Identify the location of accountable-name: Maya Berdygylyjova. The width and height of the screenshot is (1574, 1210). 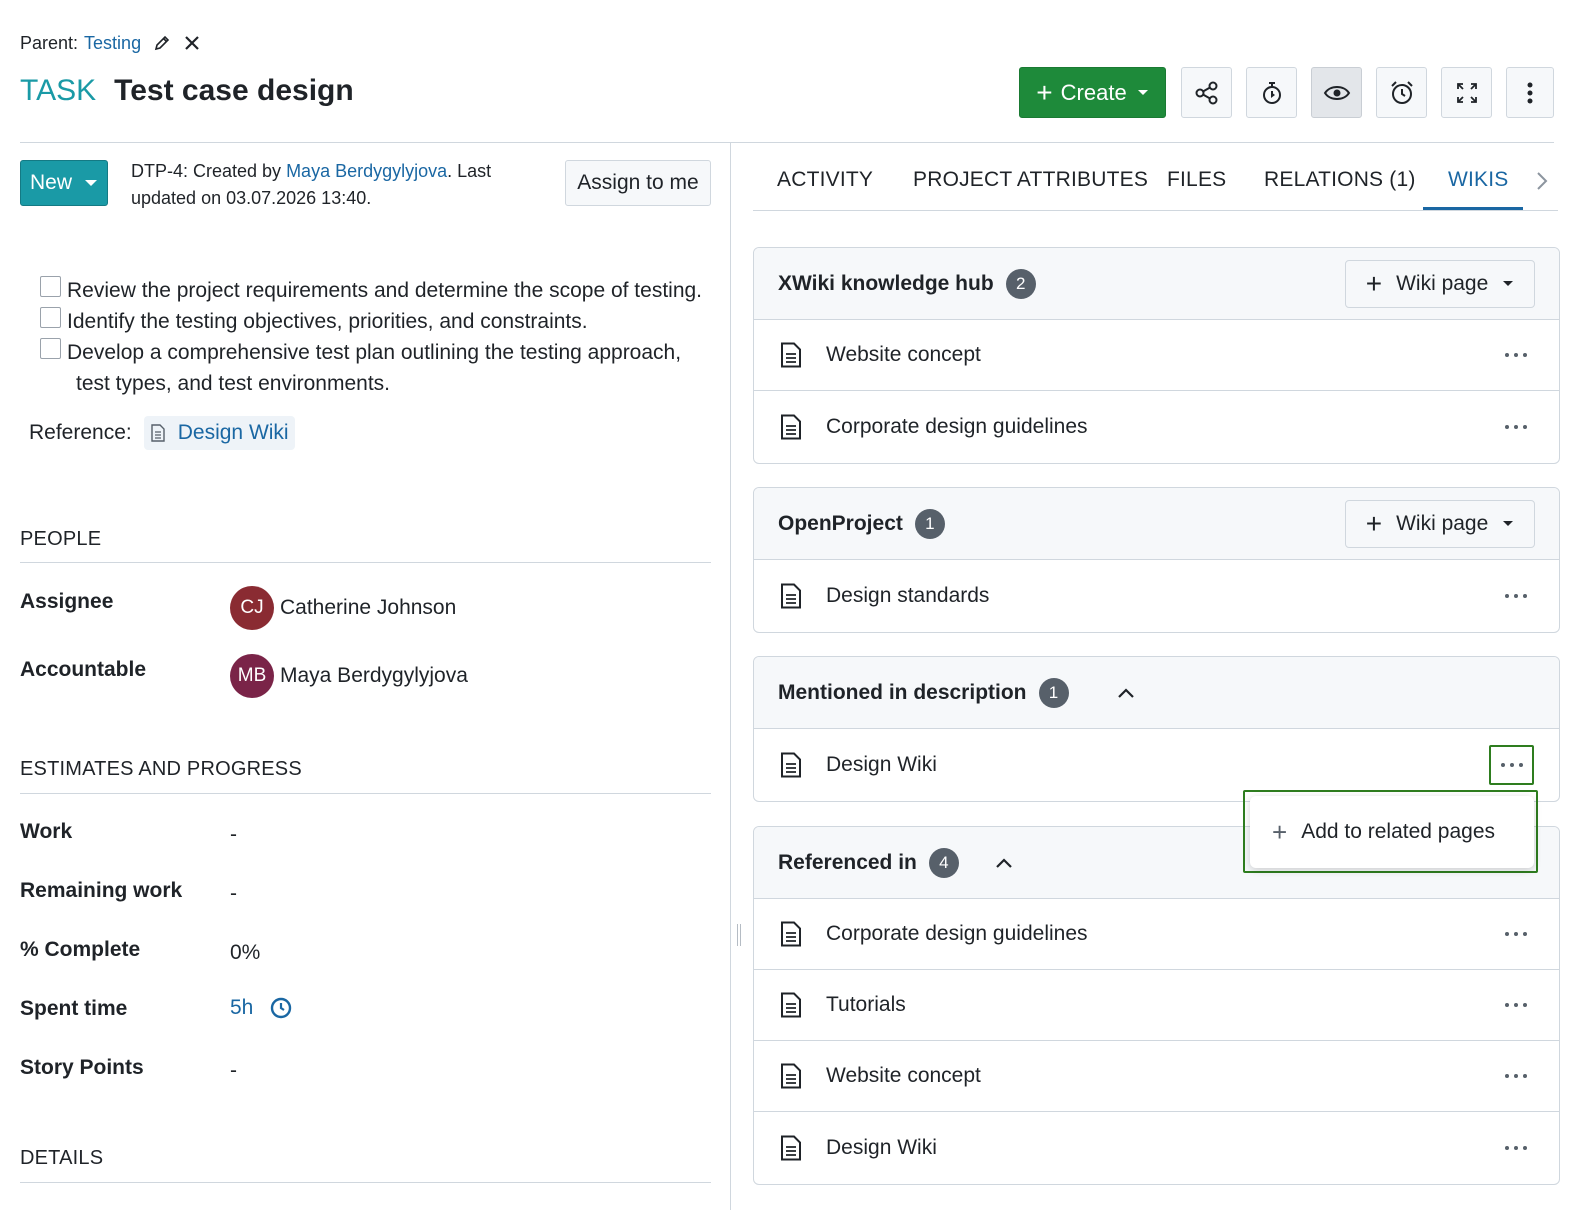
(374, 675).